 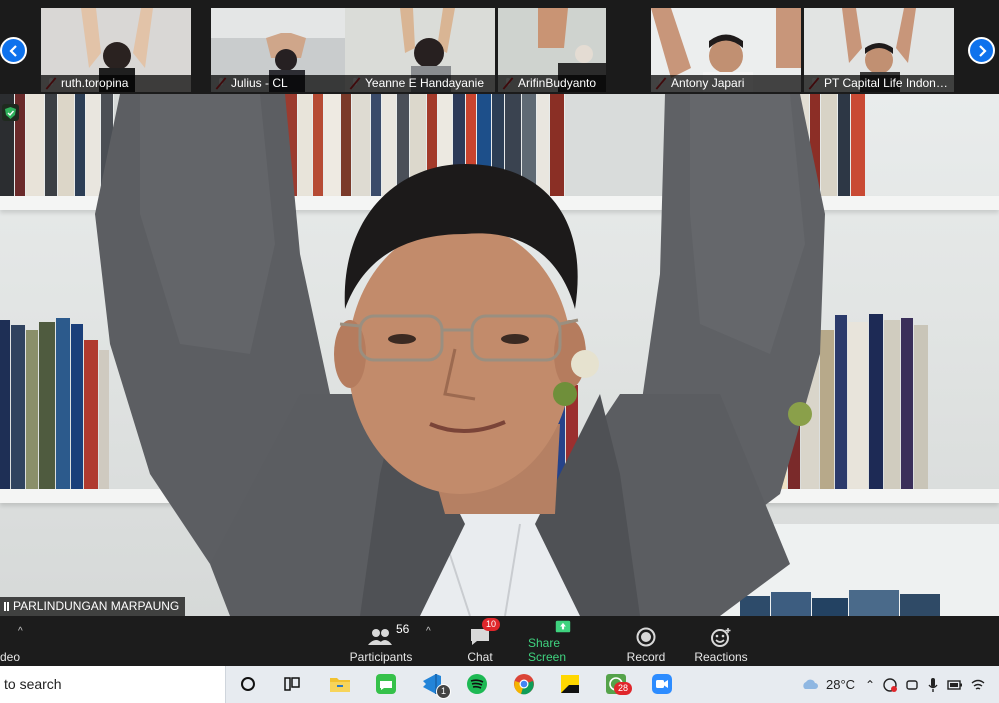 What do you see at coordinates (646, 657) in the screenshot?
I see `record-label: Record` at bounding box center [646, 657].